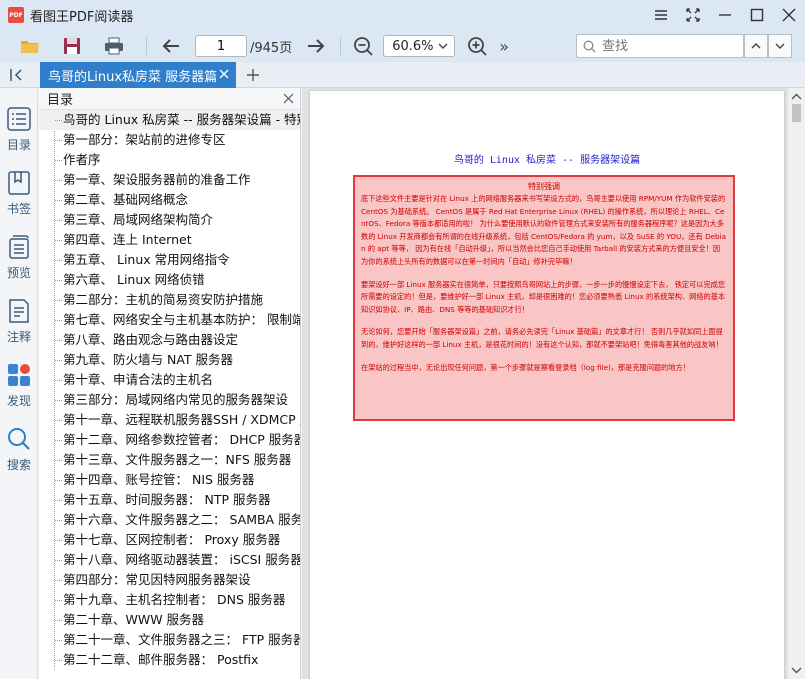 The height and width of the screenshot is (679, 805). I want to click on document-tab: 鸟哥的Linux私房菜 服务器篇(第, so click(138, 75).